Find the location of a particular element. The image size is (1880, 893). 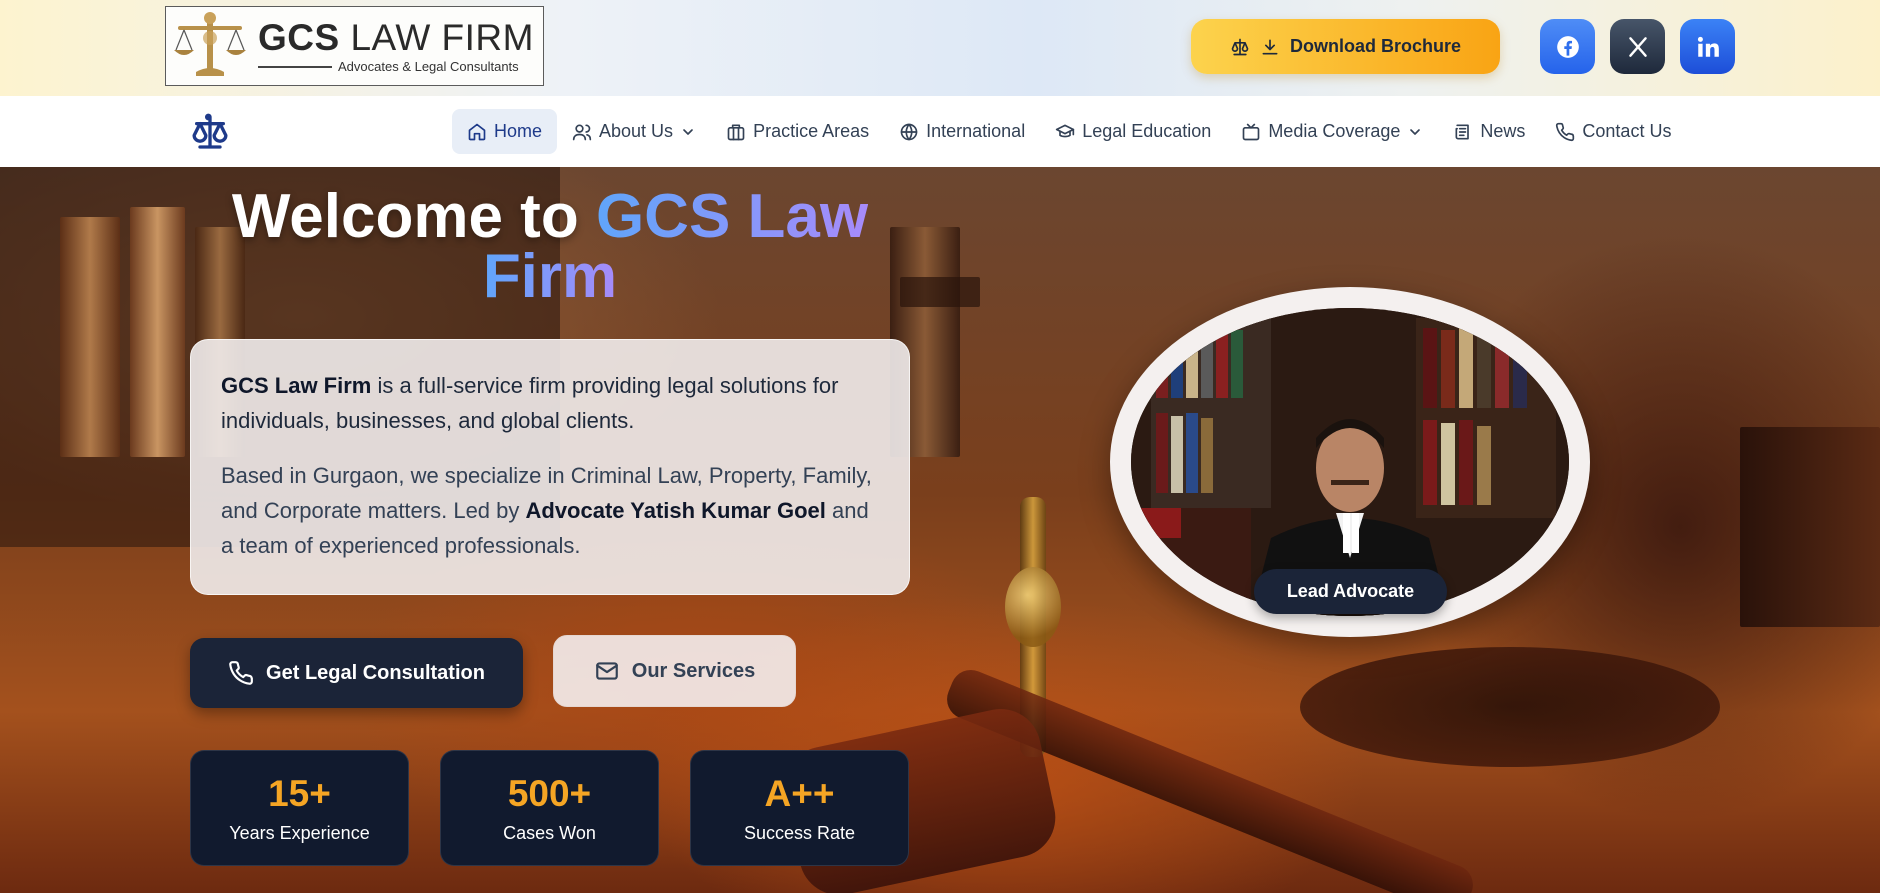

our-services-button: Our Services is located at coordinates (674, 671).